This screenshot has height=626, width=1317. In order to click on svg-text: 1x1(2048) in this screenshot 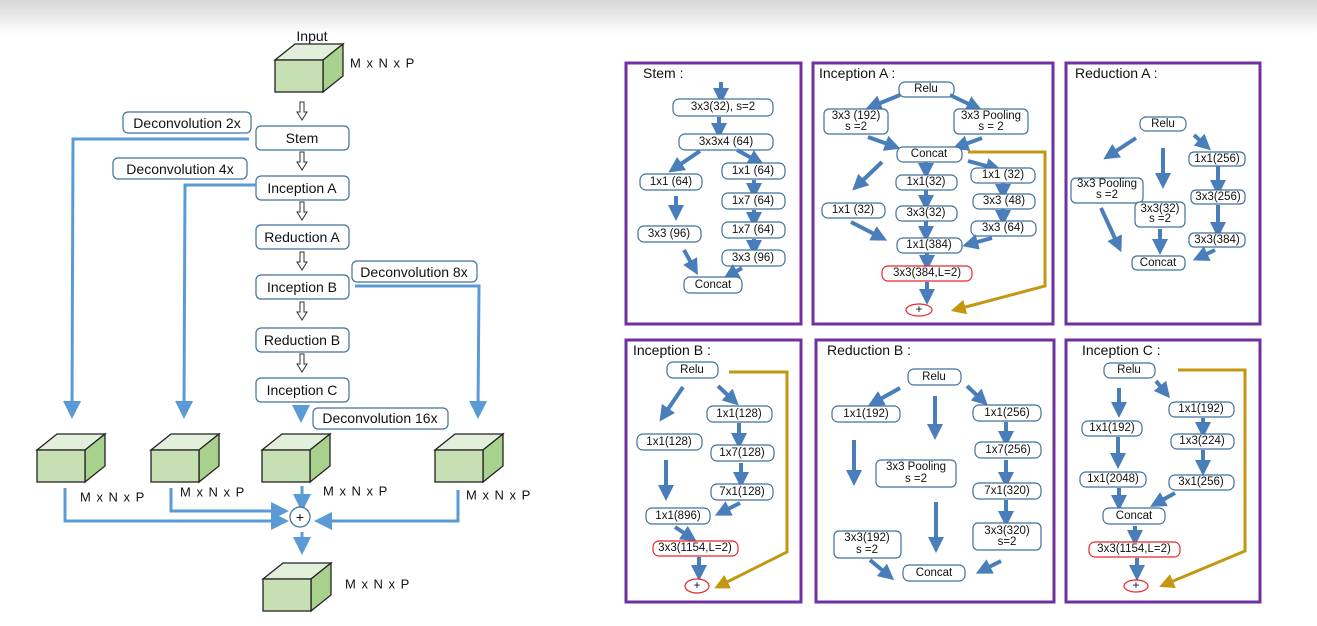, I will do `click(1113, 479)`.